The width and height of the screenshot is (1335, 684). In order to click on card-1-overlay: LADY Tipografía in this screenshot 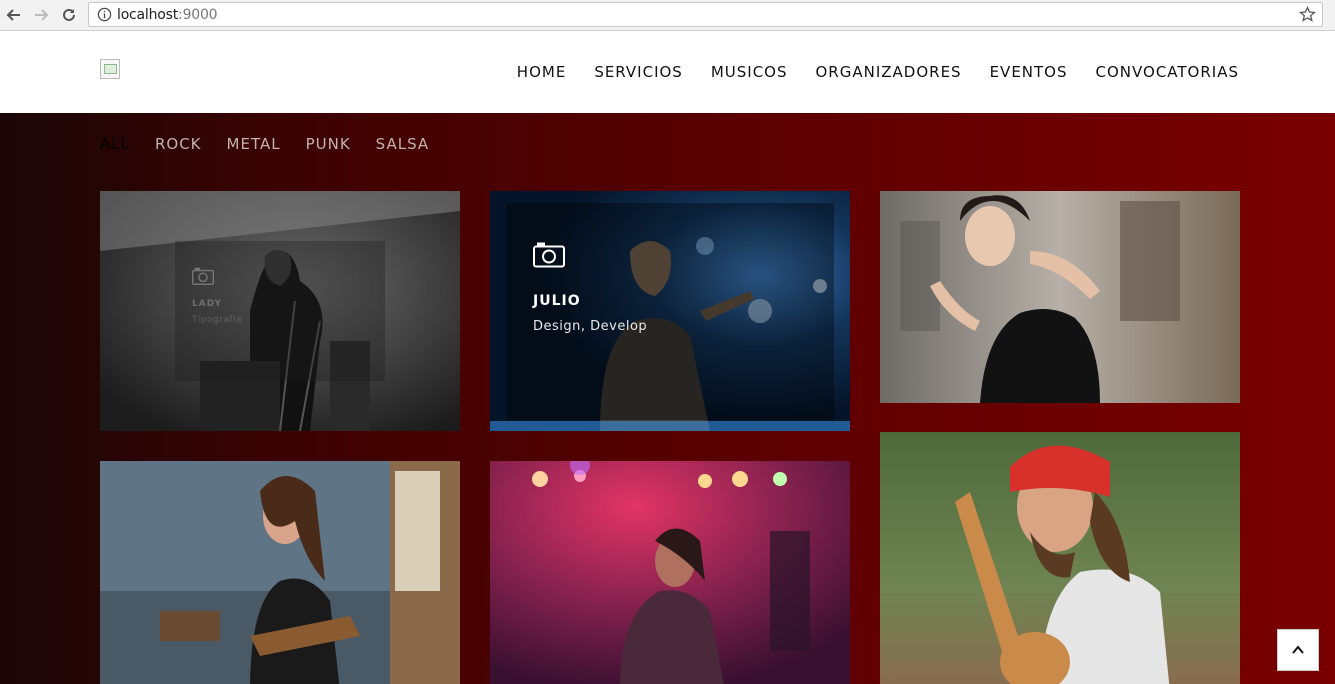, I will do `click(280, 311)`.